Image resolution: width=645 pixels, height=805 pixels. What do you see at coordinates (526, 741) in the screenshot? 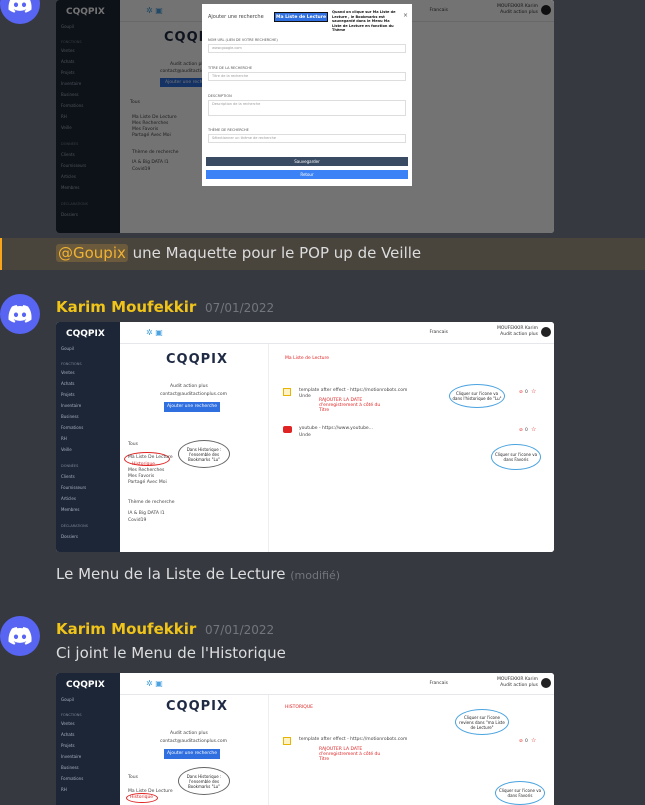
I see `count-value: 0` at bounding box center [526, 741].